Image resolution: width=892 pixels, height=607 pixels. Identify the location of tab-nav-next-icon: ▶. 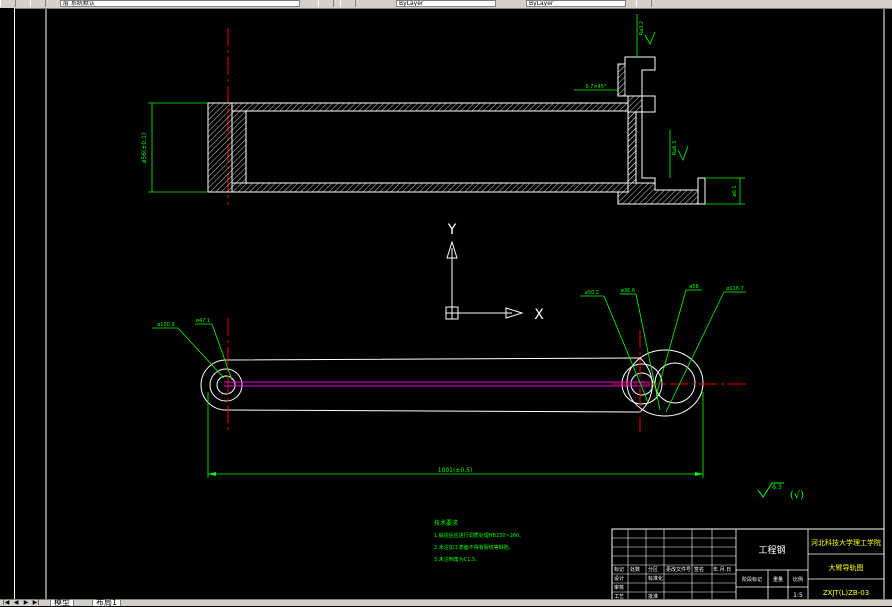
(26, 603).